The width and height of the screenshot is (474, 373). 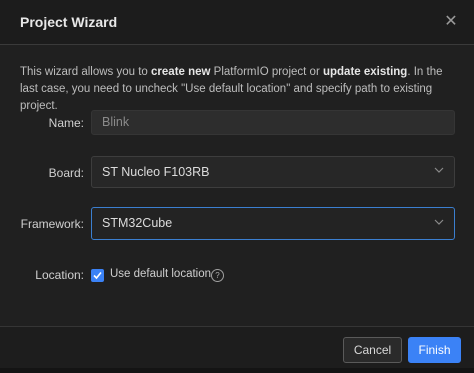 What do you see at coordinates (66, 123) in the screenshot?
I see `name-label: Name:` at bounding box center [66, 123].